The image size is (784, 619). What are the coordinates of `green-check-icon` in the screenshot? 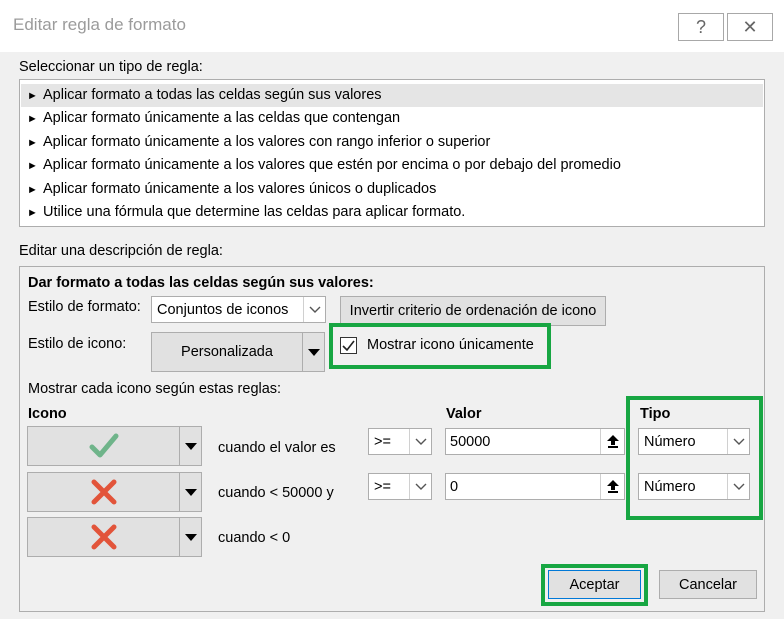 It's located at (103, 445).